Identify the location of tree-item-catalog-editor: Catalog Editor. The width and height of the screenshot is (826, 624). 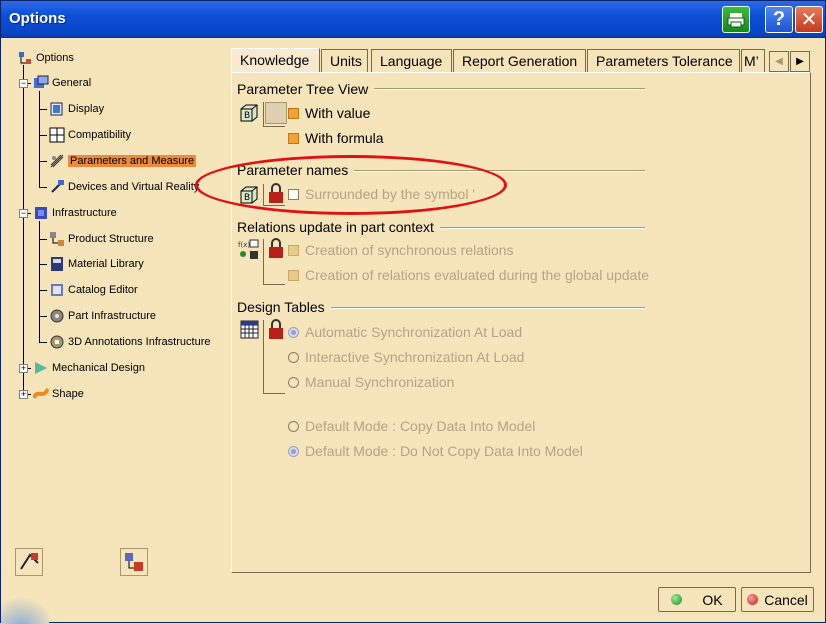
(93, 290).